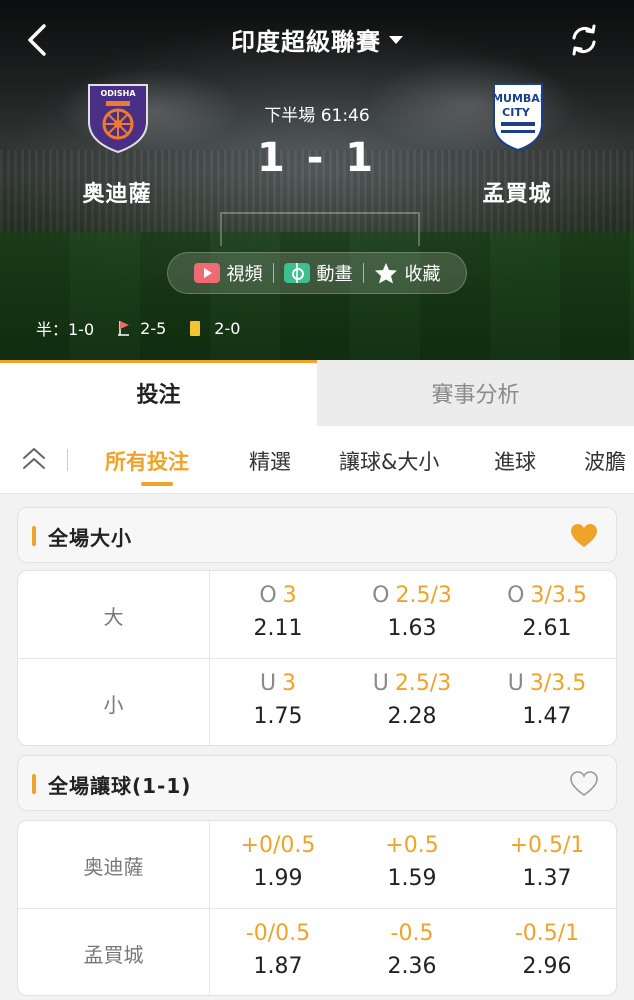 The image size is (634, 1000). What do you see at coordinates (412, 933) in the screenshot?
I see `handicap-line: -0.5` at bounding box center [412, 933].